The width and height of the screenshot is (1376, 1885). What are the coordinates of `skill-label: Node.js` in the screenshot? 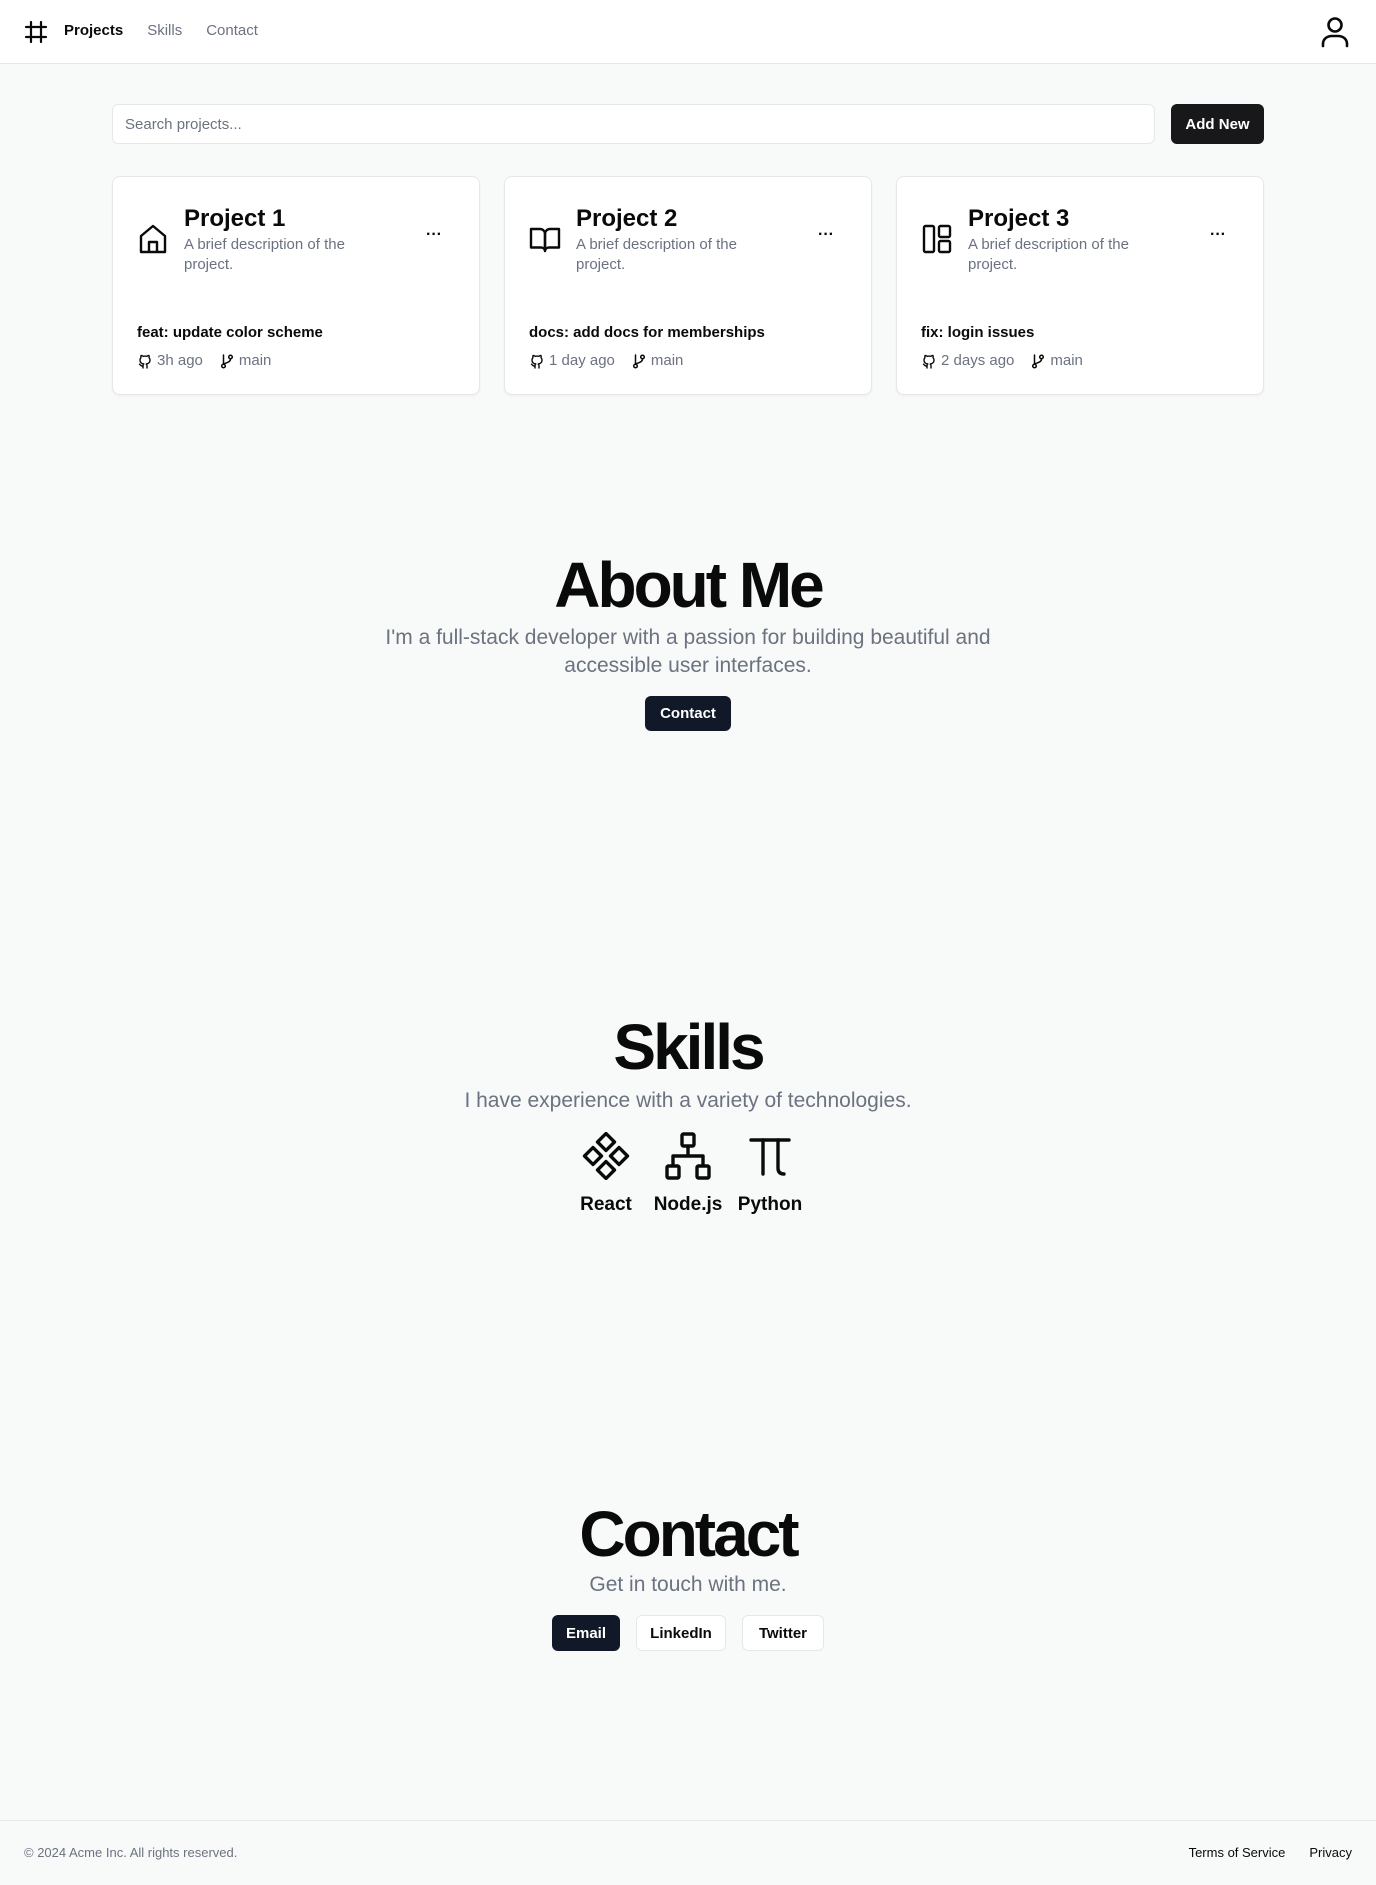 It's located at (688, 1204).